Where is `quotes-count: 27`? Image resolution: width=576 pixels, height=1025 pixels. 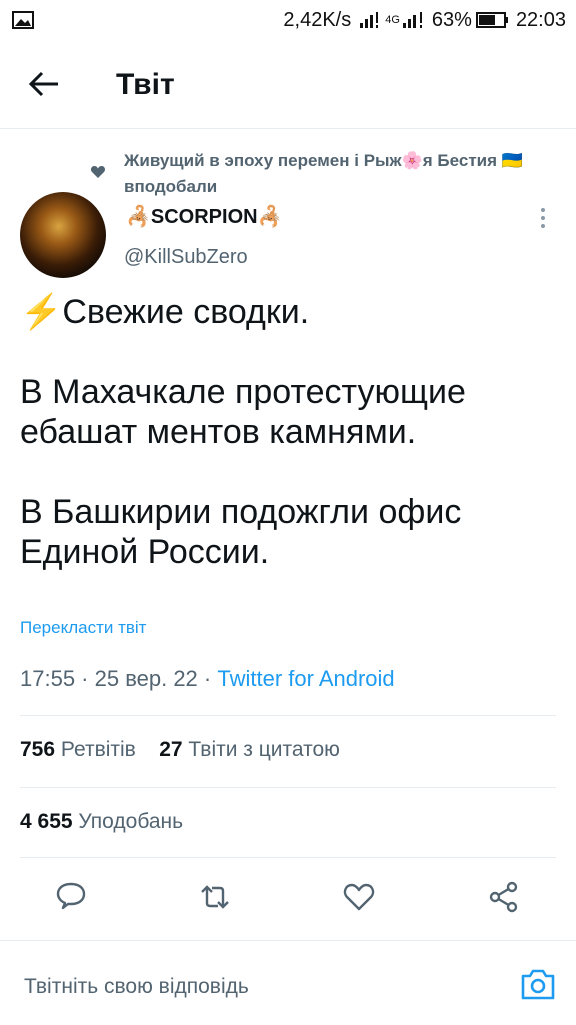 quotes-count: 27 is located at coordinates (171, 749).